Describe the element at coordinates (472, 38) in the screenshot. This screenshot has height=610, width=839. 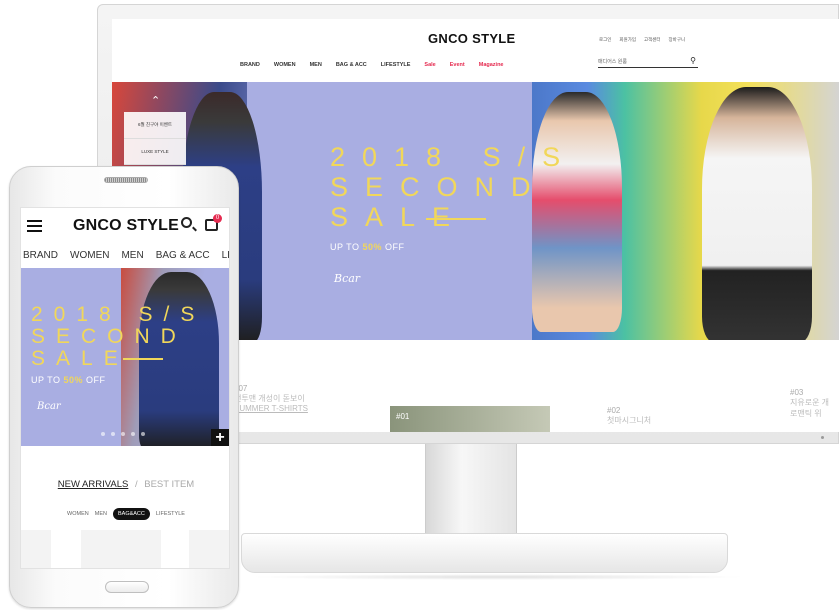
I see `desktop-logo: GNCO STYLE` at that location.